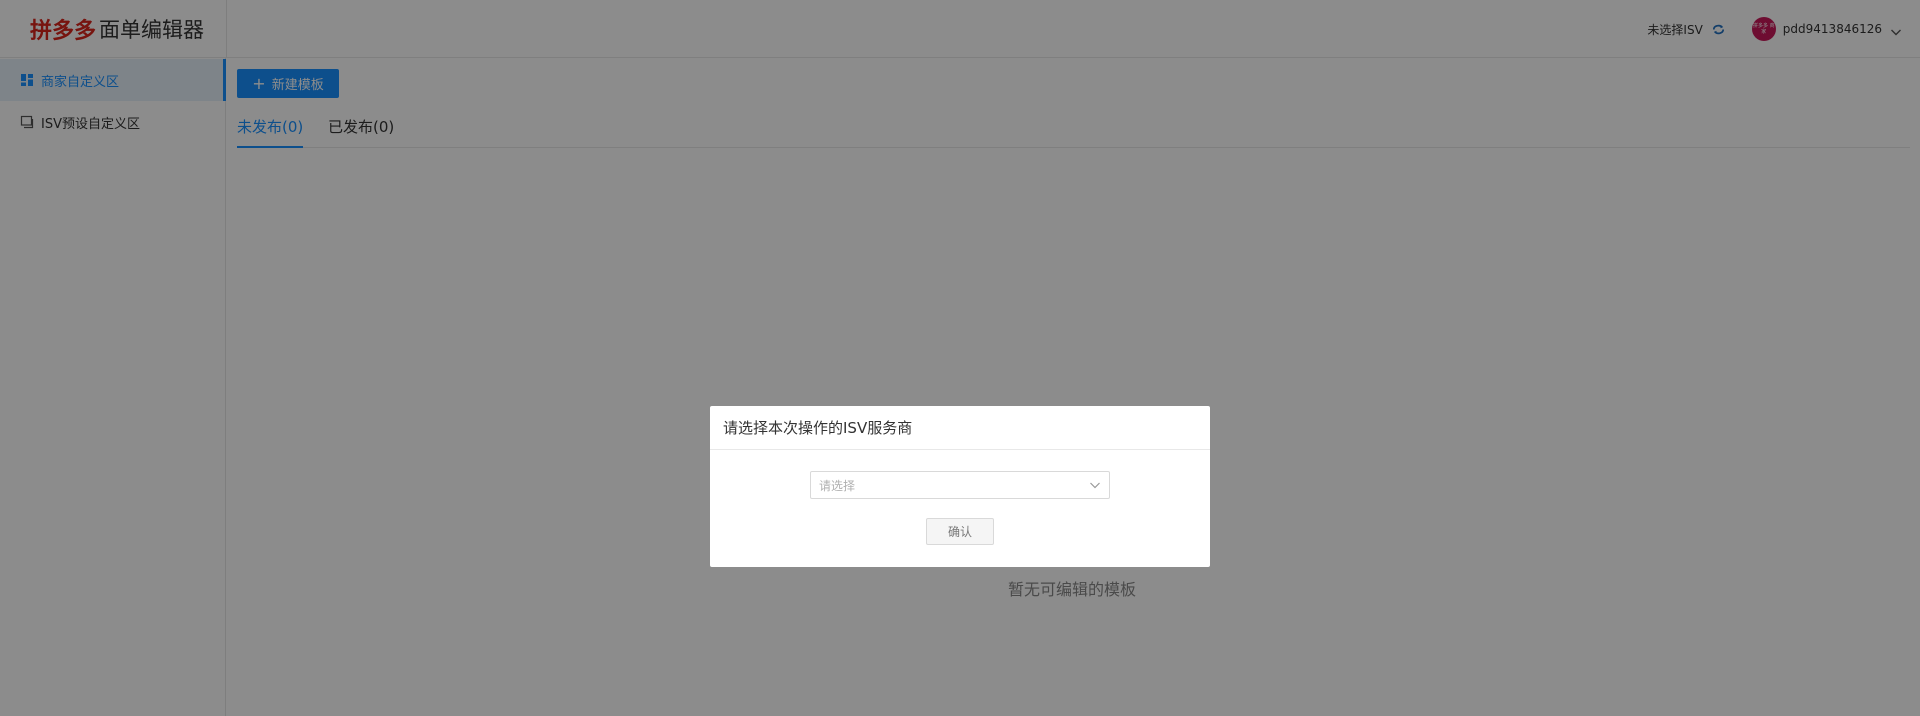 The image size is (1920, 716). I want to click on modal-title: 请选择本次操作的ISV服务商, so click(960, 428).